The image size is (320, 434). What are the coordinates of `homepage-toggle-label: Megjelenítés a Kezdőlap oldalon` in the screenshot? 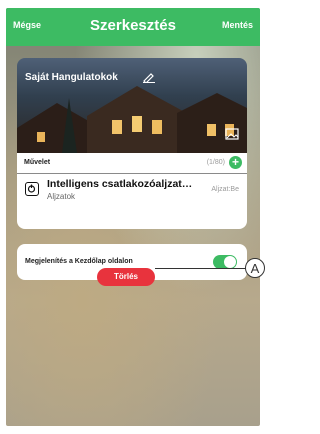 It's located at (79, 261).